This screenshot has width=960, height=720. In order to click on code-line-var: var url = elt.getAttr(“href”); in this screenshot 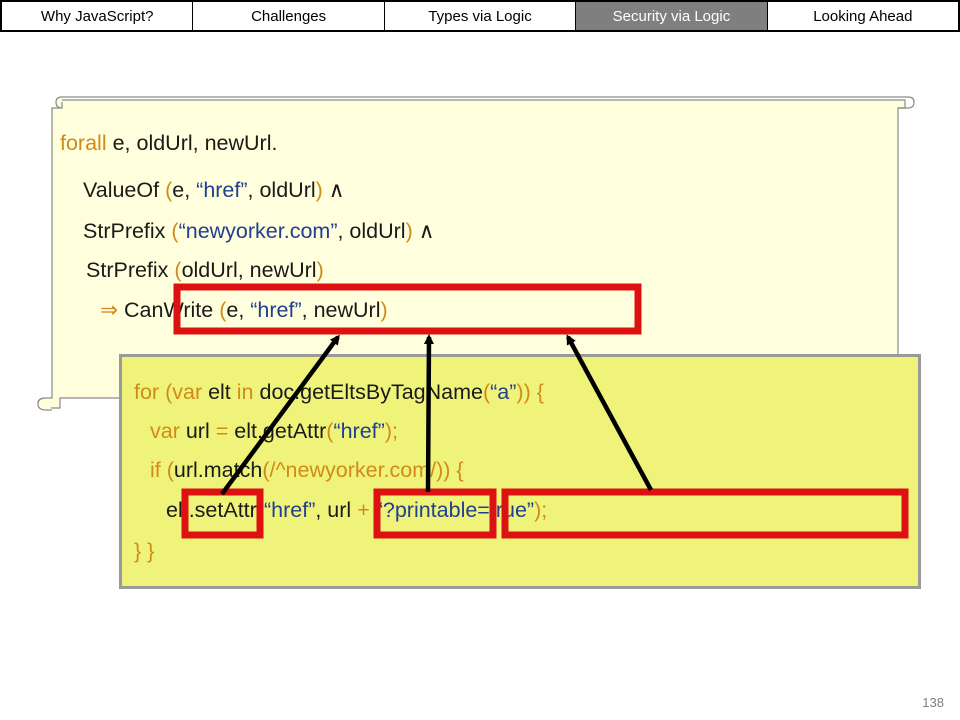, I will do `click(274, 431)`.